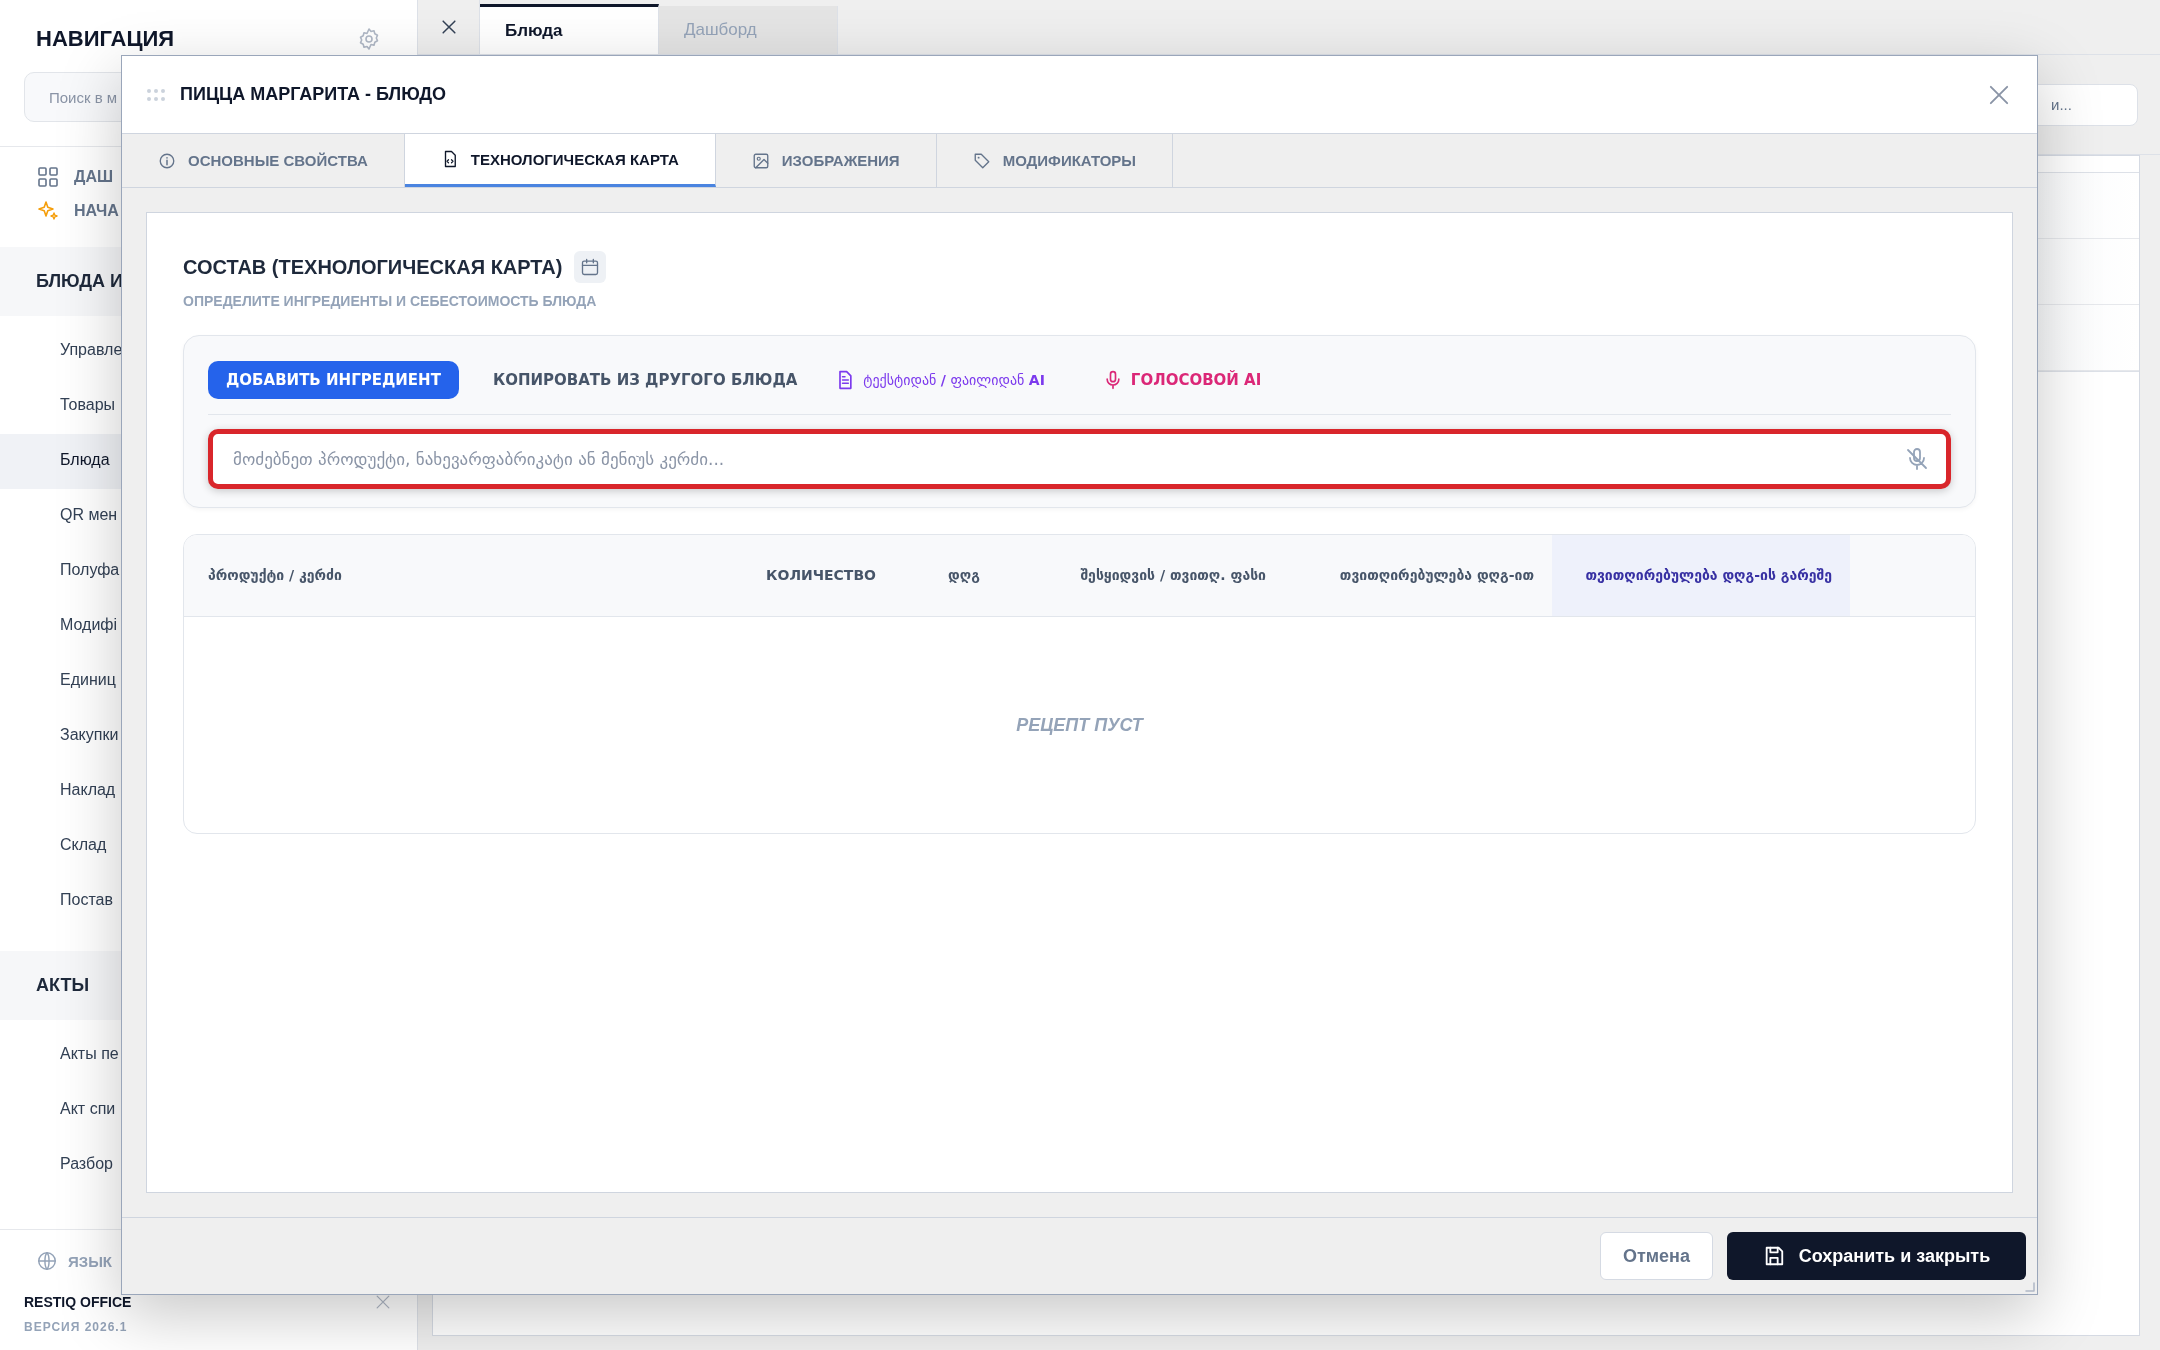  Describe the element at coordinates (167, 160) in the screenshot. I see `info-icon` at that location.